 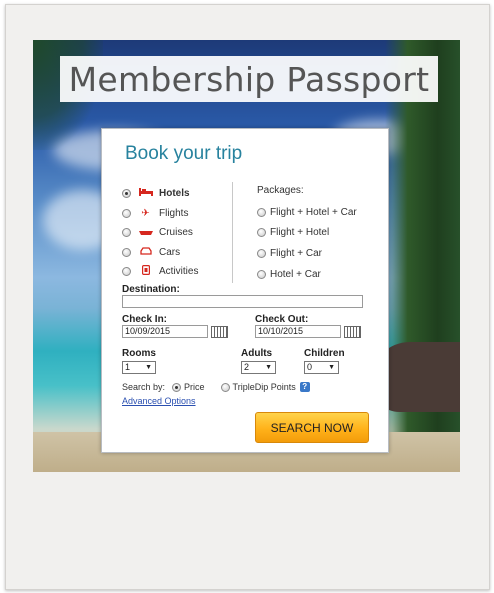 I want to click on package-hotel-car: Hotel + Car, so click(x=307, y=274).